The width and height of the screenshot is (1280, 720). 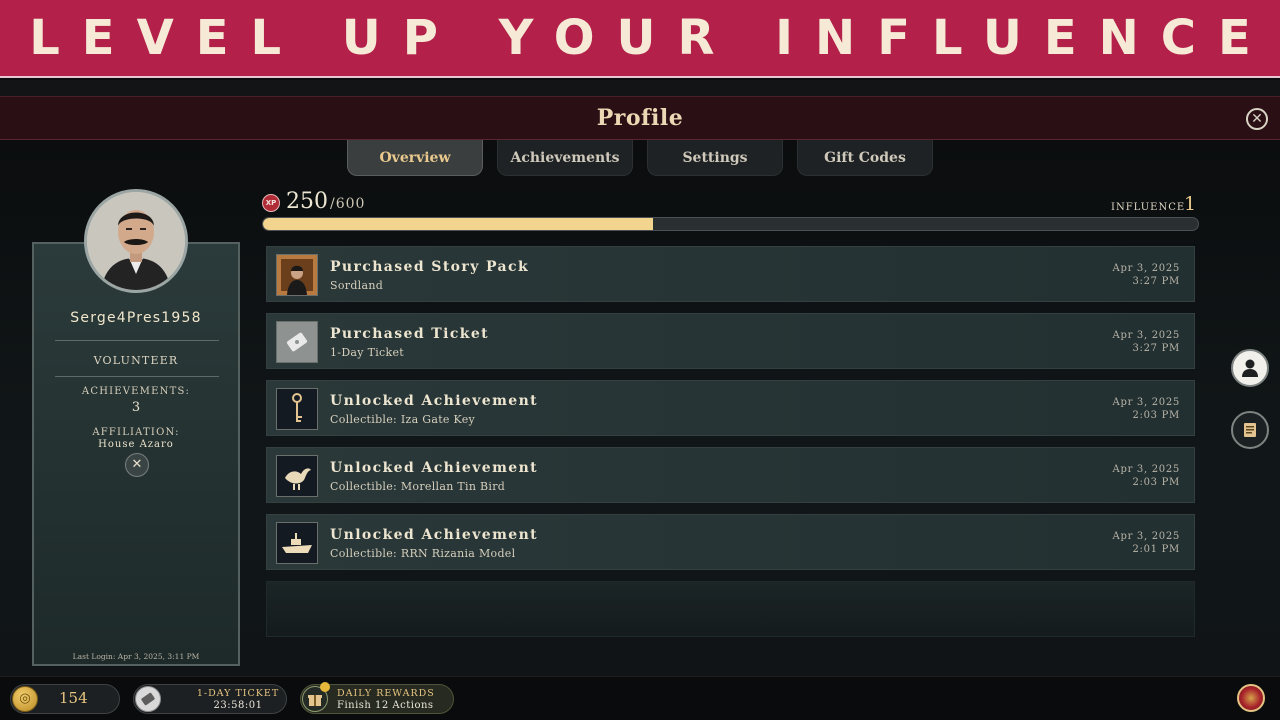 I want to click on promo-banner: LEVEL UP YOUR INFLUENCE, so click(x=640, y=39).